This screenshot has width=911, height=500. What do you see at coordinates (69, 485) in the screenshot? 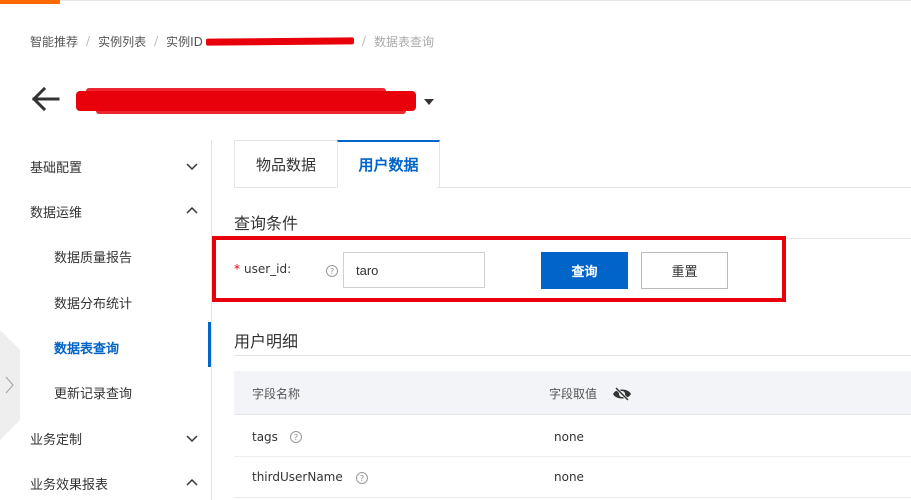
I see `sidebar-item-label: 业务效果报表` at bounding box center [69, 485].